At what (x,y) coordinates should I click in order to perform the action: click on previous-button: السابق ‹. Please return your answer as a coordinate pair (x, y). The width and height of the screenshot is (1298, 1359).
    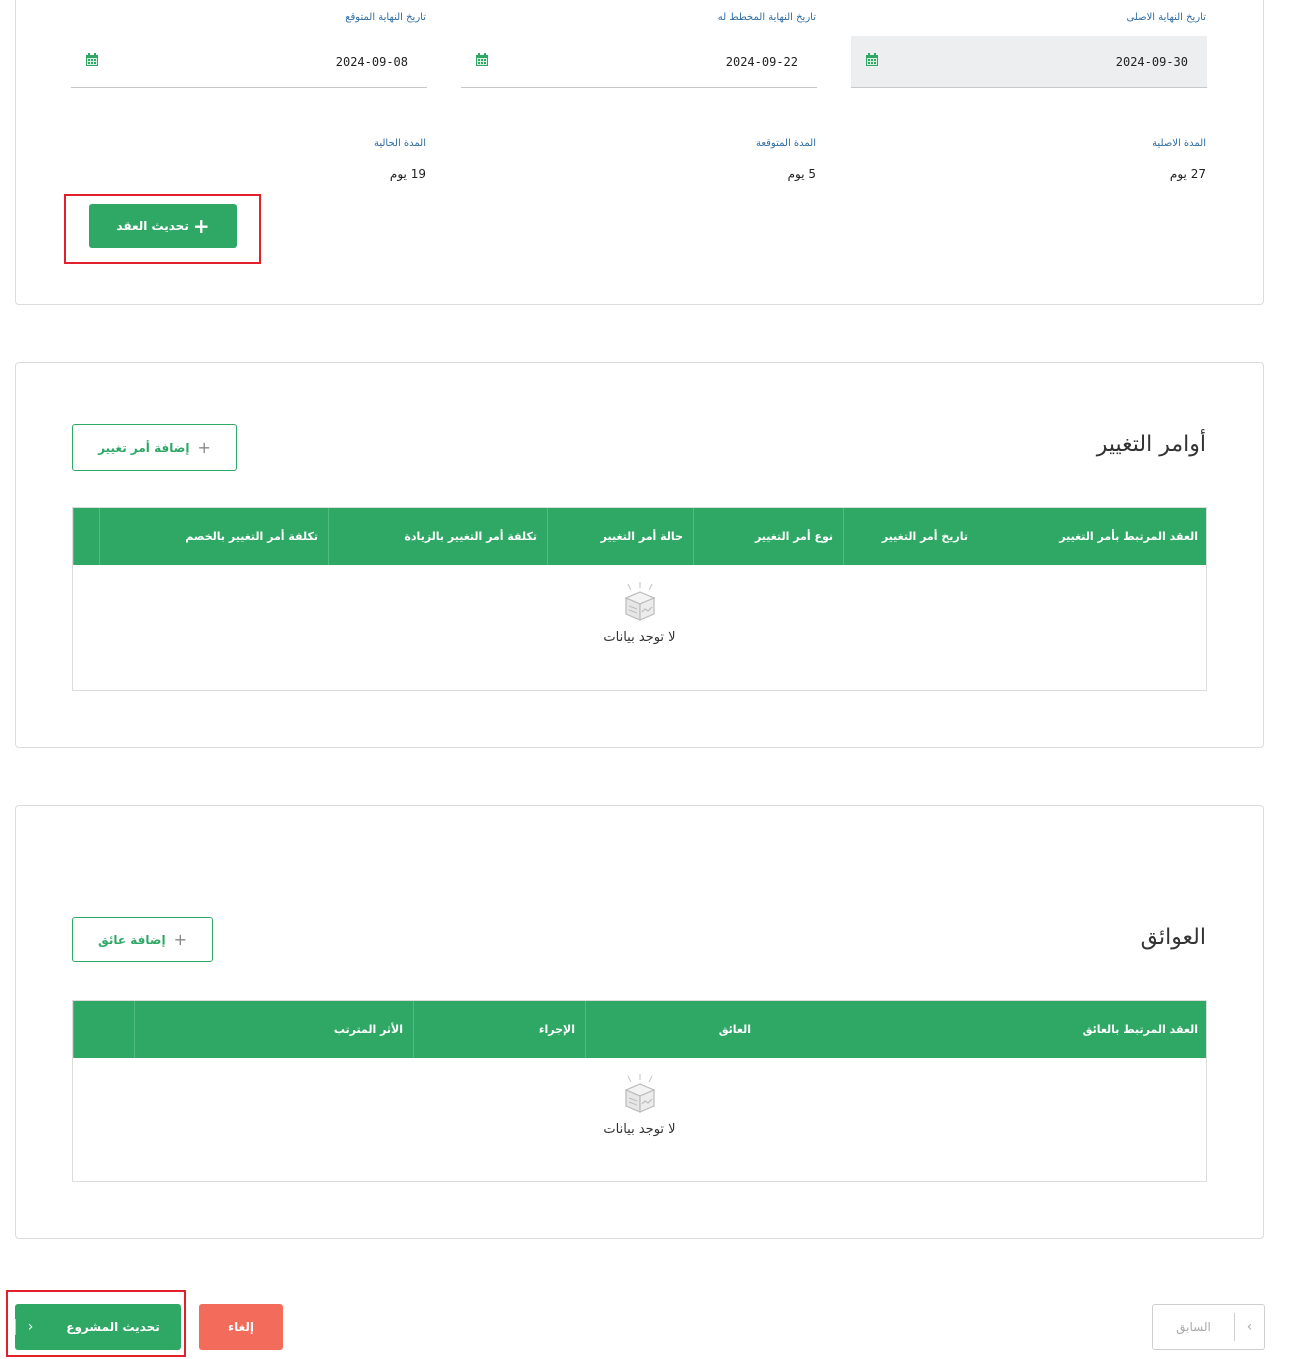
    Looking at the image, I should click on (1208, 1327).